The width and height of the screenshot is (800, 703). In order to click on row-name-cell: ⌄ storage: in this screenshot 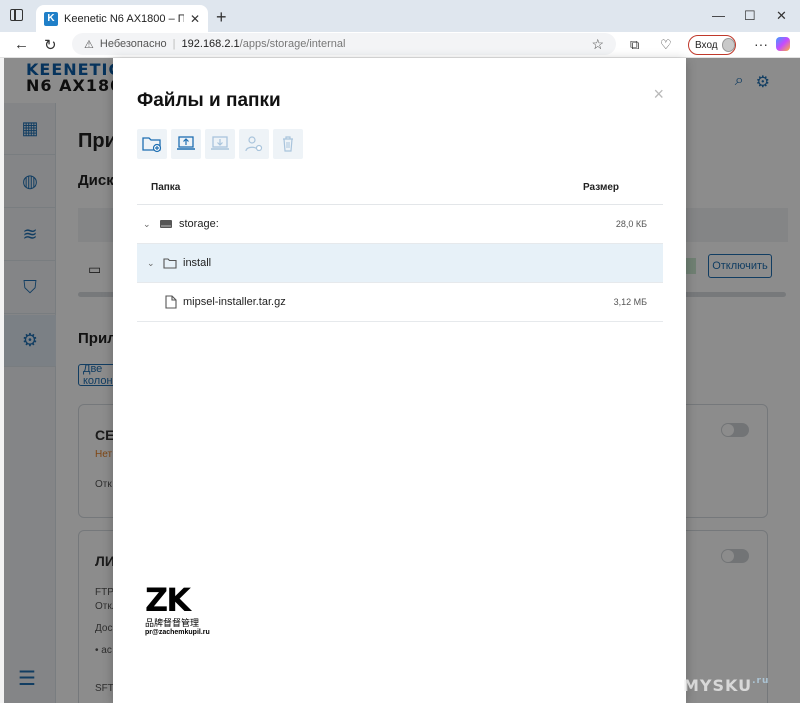, I will do `click(360, 224)`.